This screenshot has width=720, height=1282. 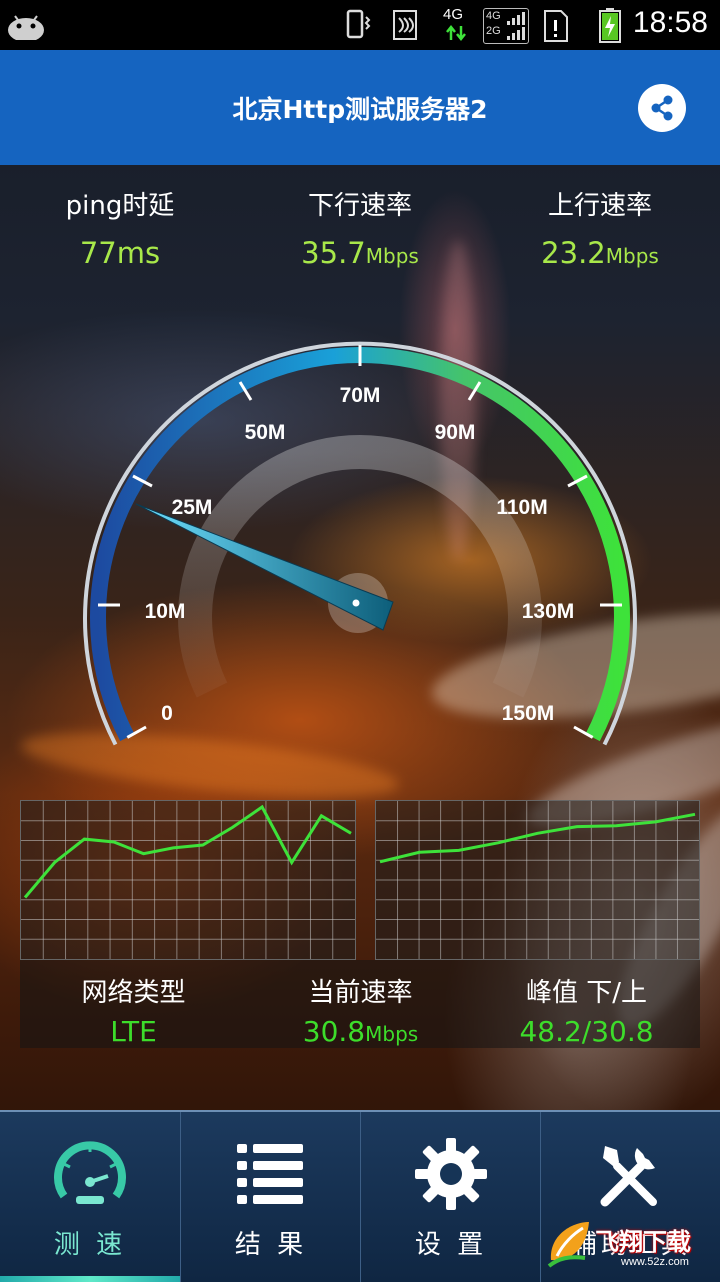 I want to click on peak-title: 峰值 下/上, so click(x=586, y=993).